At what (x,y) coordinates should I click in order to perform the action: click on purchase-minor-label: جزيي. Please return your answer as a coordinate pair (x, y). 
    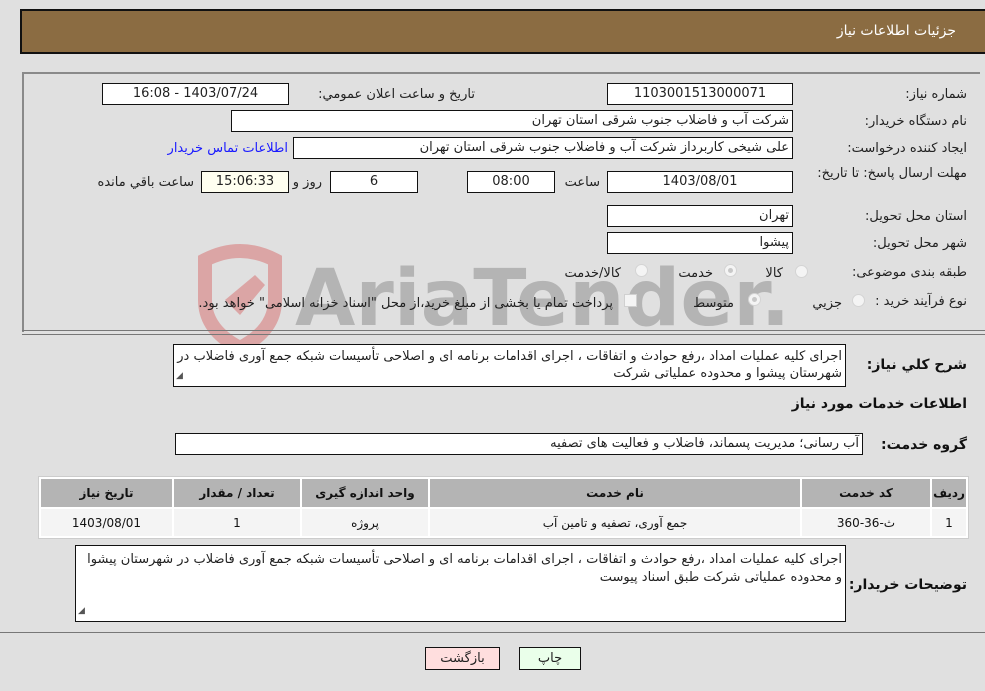
    Looking at the image, I should click on (827, 303).